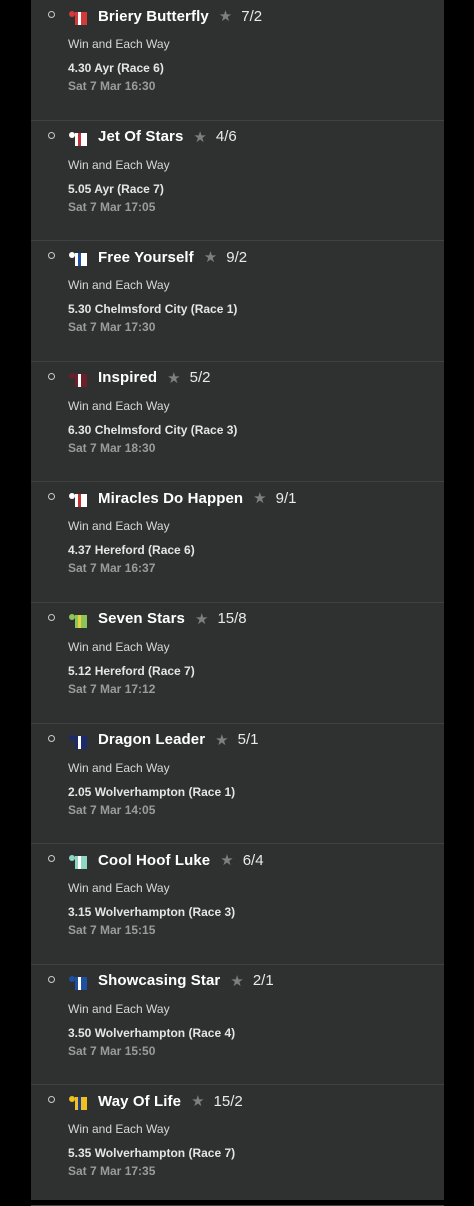 The height and width of the screenshot is (1206, 474). I want to click on horse-name: Seven Stars, so click(141, 619).